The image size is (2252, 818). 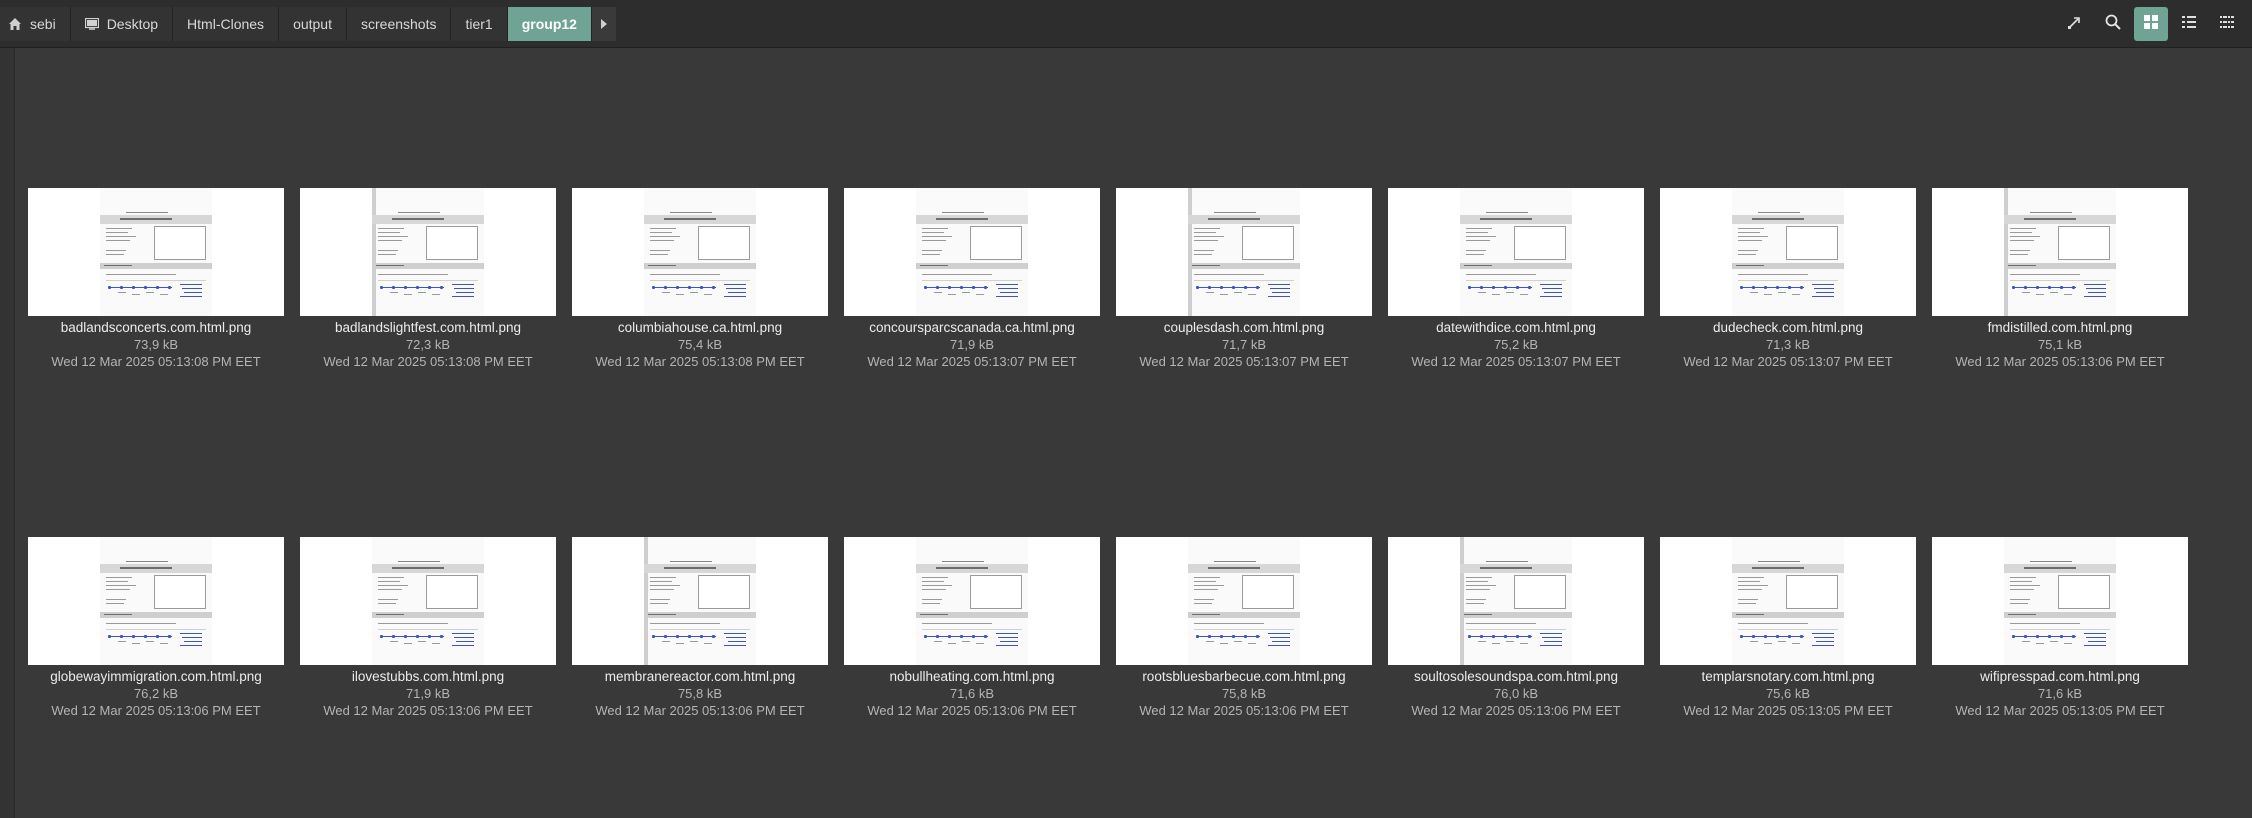 I want to click on file-name: couplesdash.com.html.png, so click(x=1244, y=327).